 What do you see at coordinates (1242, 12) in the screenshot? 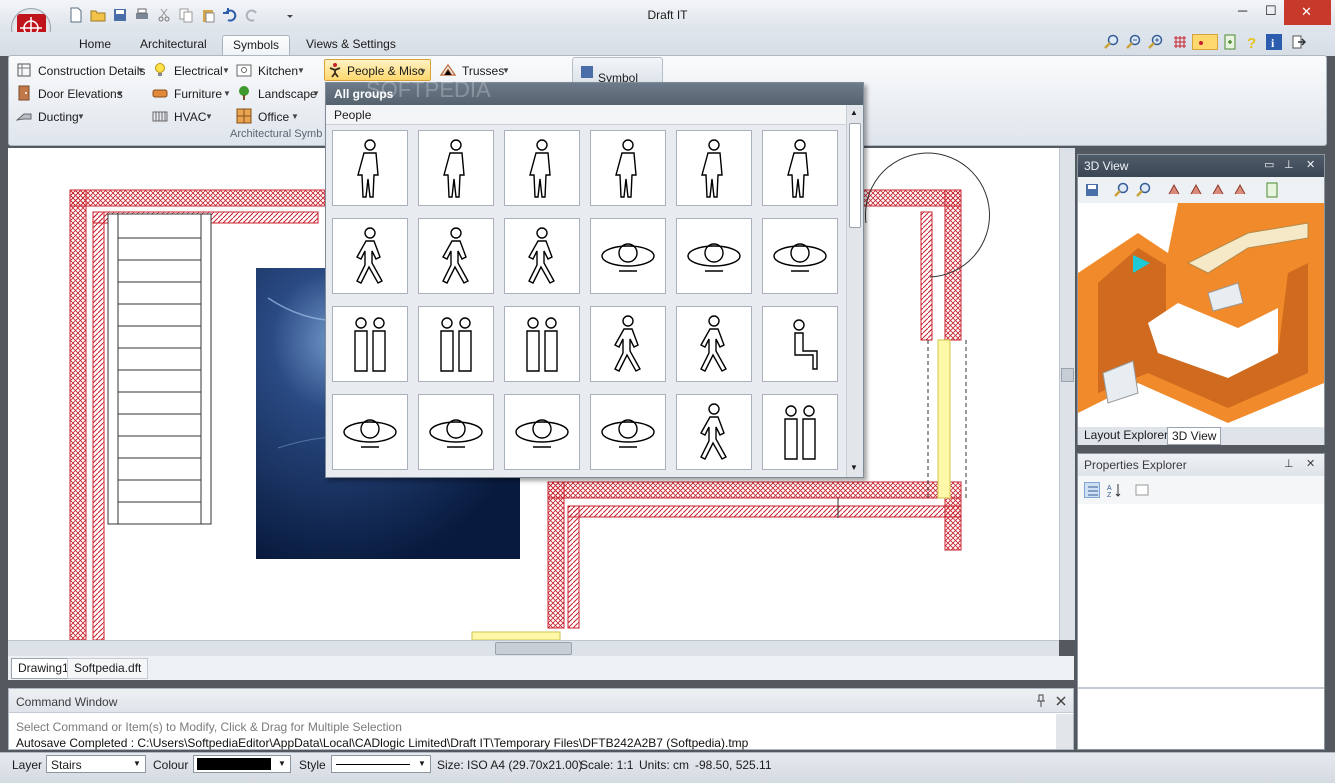
I see `minimize-button: ─` at bounding box center [1242, 12].